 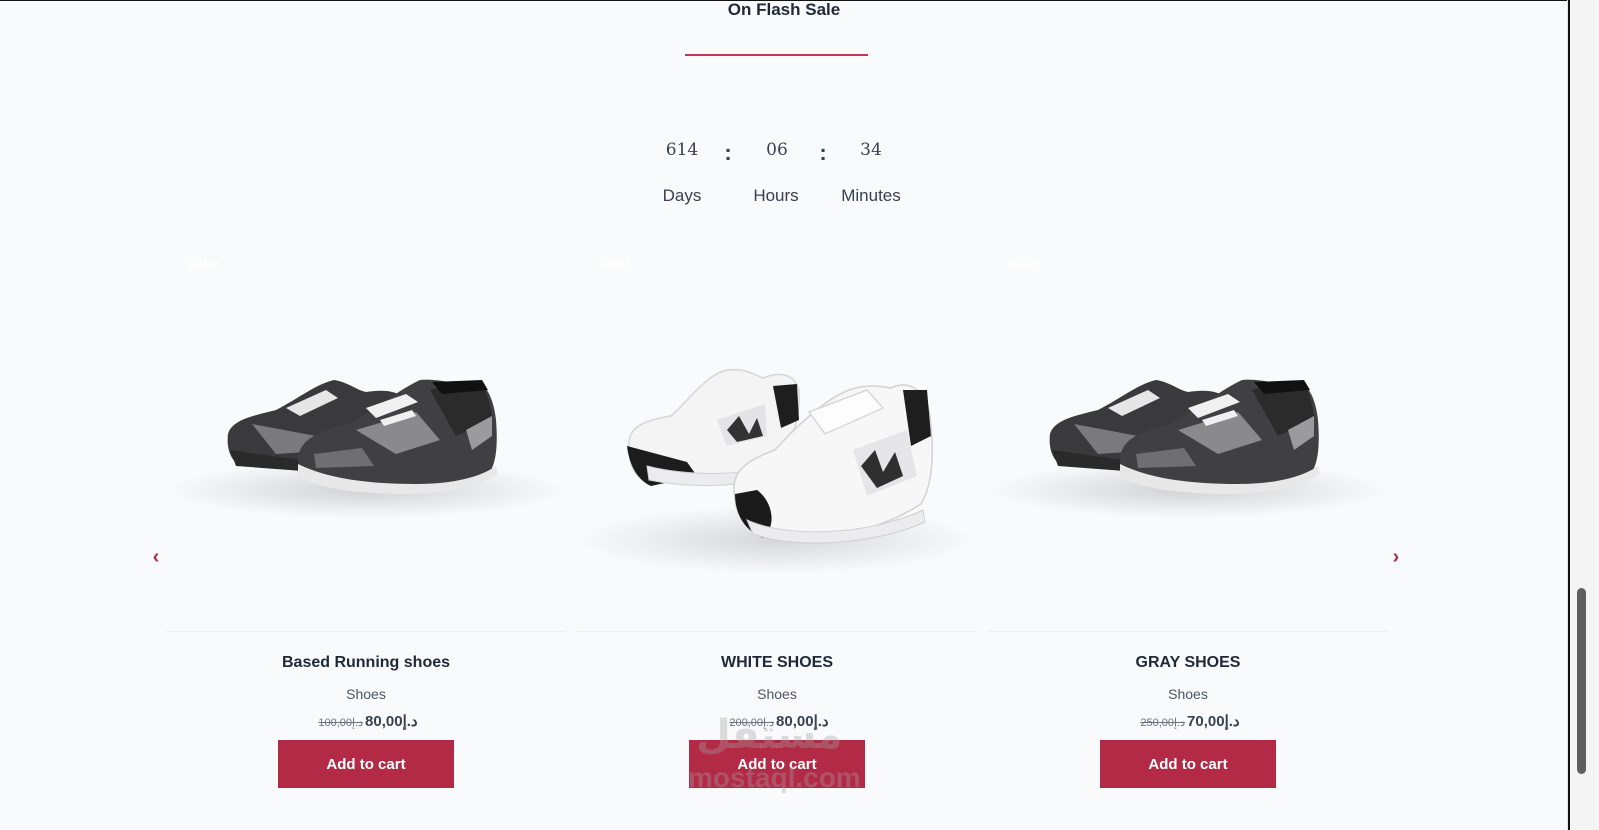 I want to click on product-price: د.إ80,00د.إ100,00, so click(x=366, y=721).